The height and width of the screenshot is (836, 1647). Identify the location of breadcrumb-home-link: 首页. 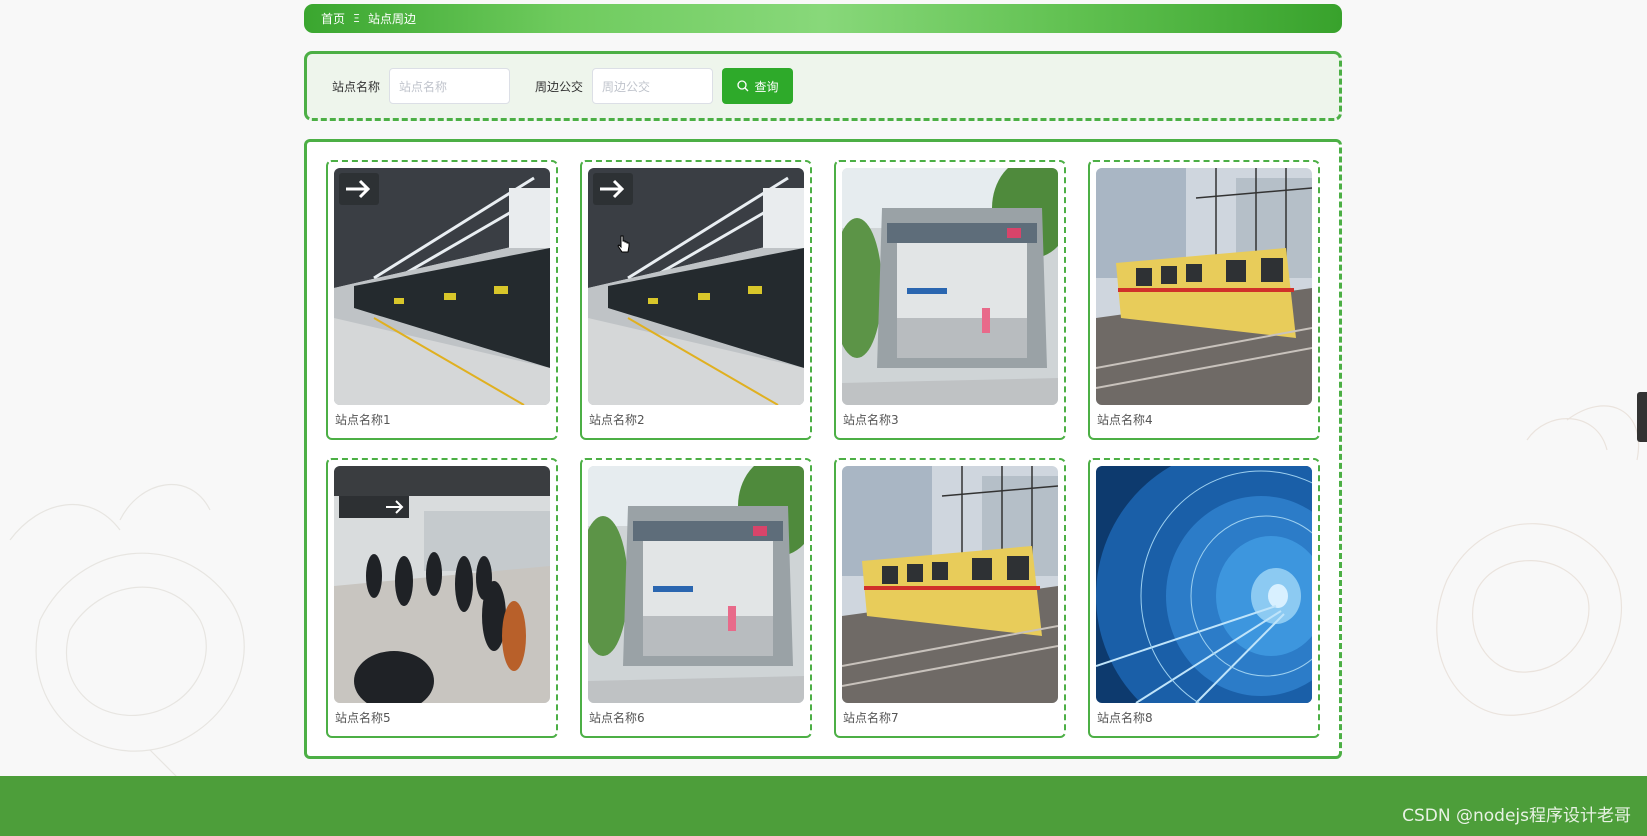
(333, 18).